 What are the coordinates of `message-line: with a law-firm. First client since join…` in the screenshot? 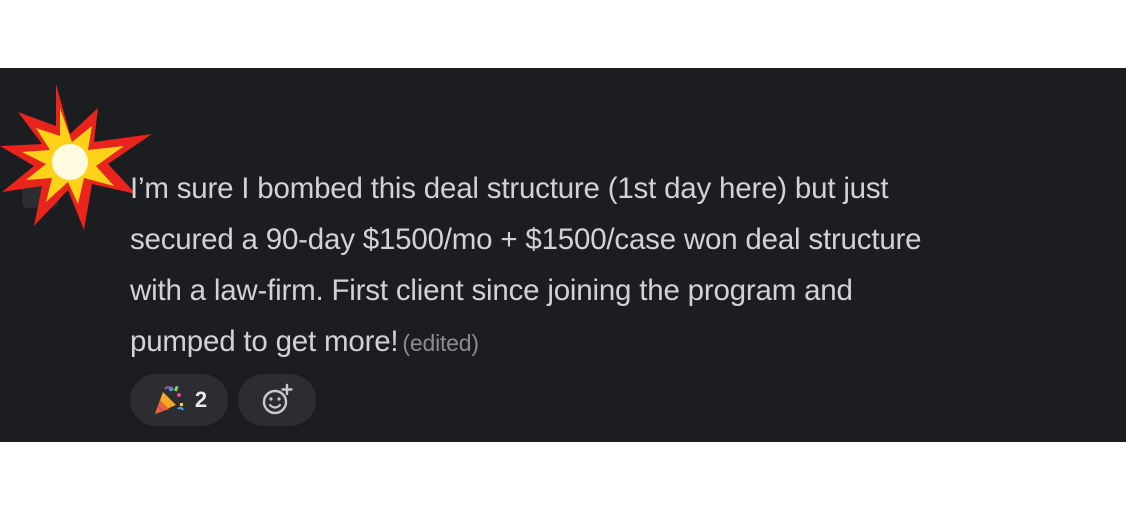 It's located at (491, 290).